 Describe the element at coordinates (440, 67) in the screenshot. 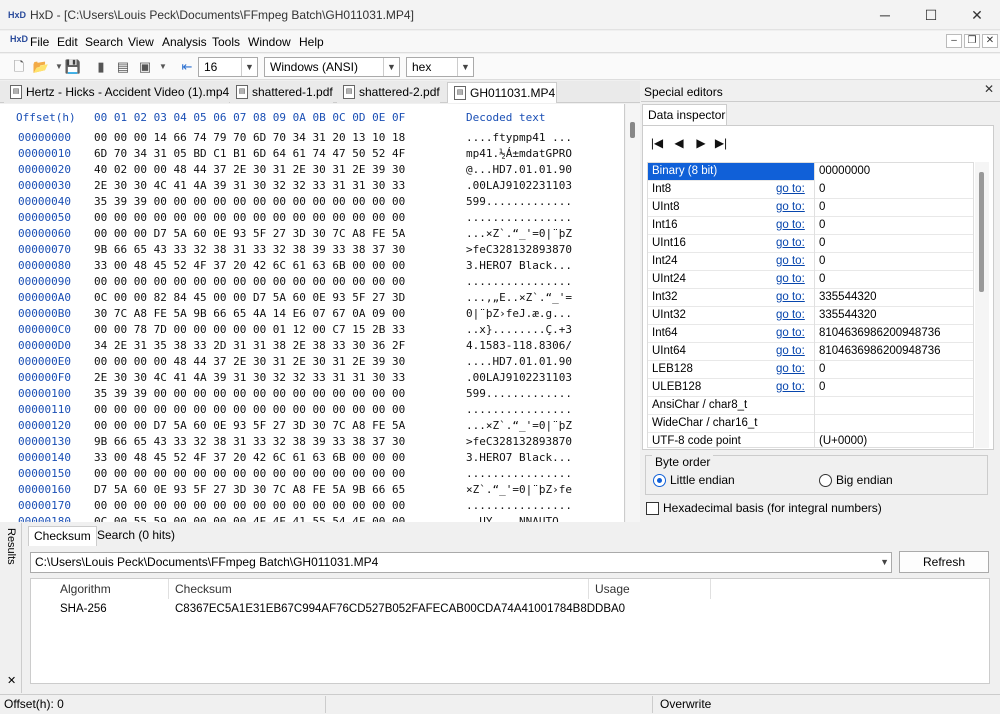

I see `offset-base-select: hex ▼` at that location.